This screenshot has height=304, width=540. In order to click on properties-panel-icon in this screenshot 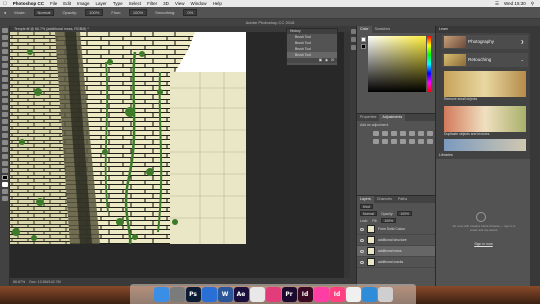, I will do `click(353, 39)`.